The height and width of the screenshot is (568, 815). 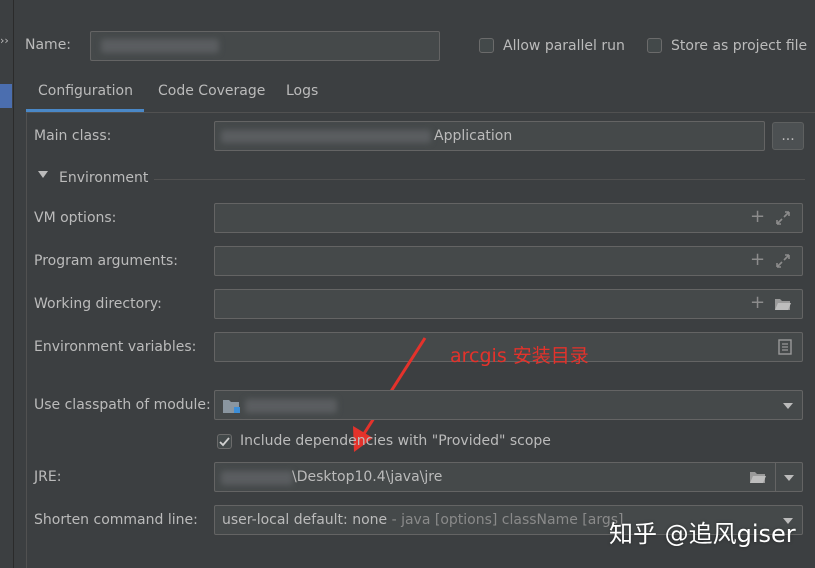 I want to click on tab-logs: Logs, so click(x=302, y=91).